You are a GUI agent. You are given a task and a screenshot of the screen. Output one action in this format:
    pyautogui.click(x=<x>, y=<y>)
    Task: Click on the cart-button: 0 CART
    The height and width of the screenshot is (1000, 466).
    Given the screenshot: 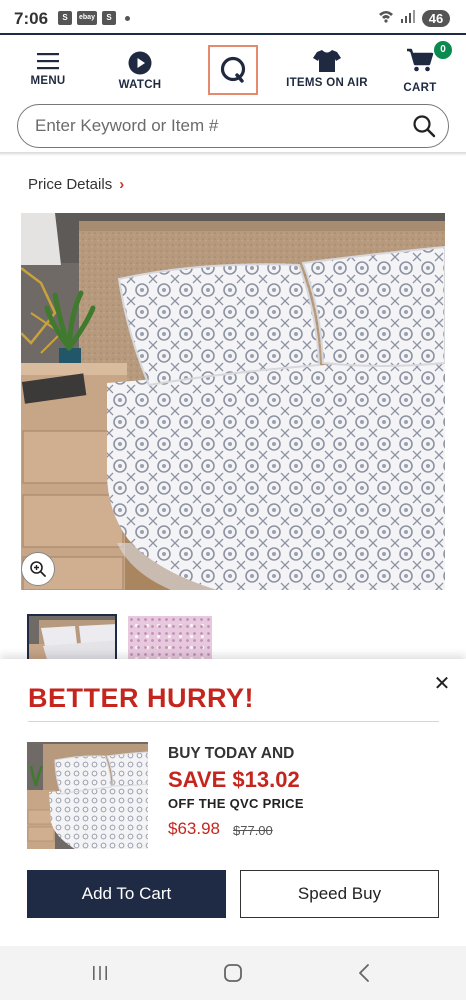 What is the action you would take?
    pyautogui.click(x=423, y=67)
    